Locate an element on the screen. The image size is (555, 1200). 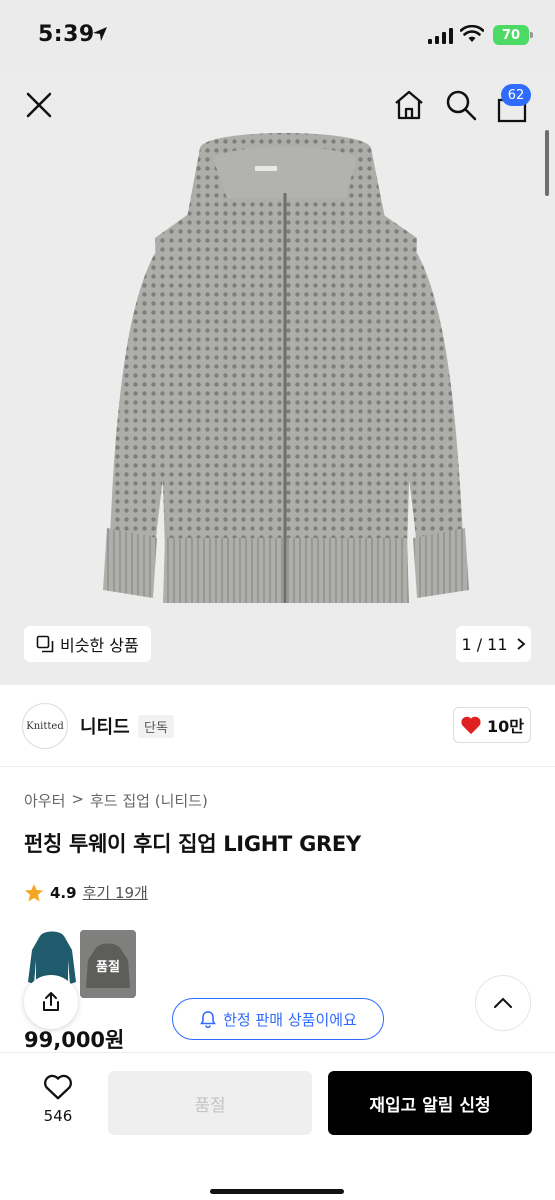
battery-icon: 70 is located at coordinates (513, 35).